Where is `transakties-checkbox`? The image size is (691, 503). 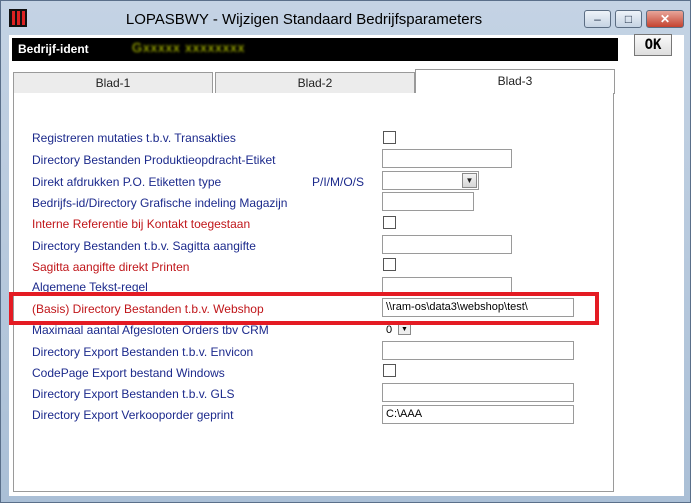
transakties-checkbox is located at coordinates (389, 137).